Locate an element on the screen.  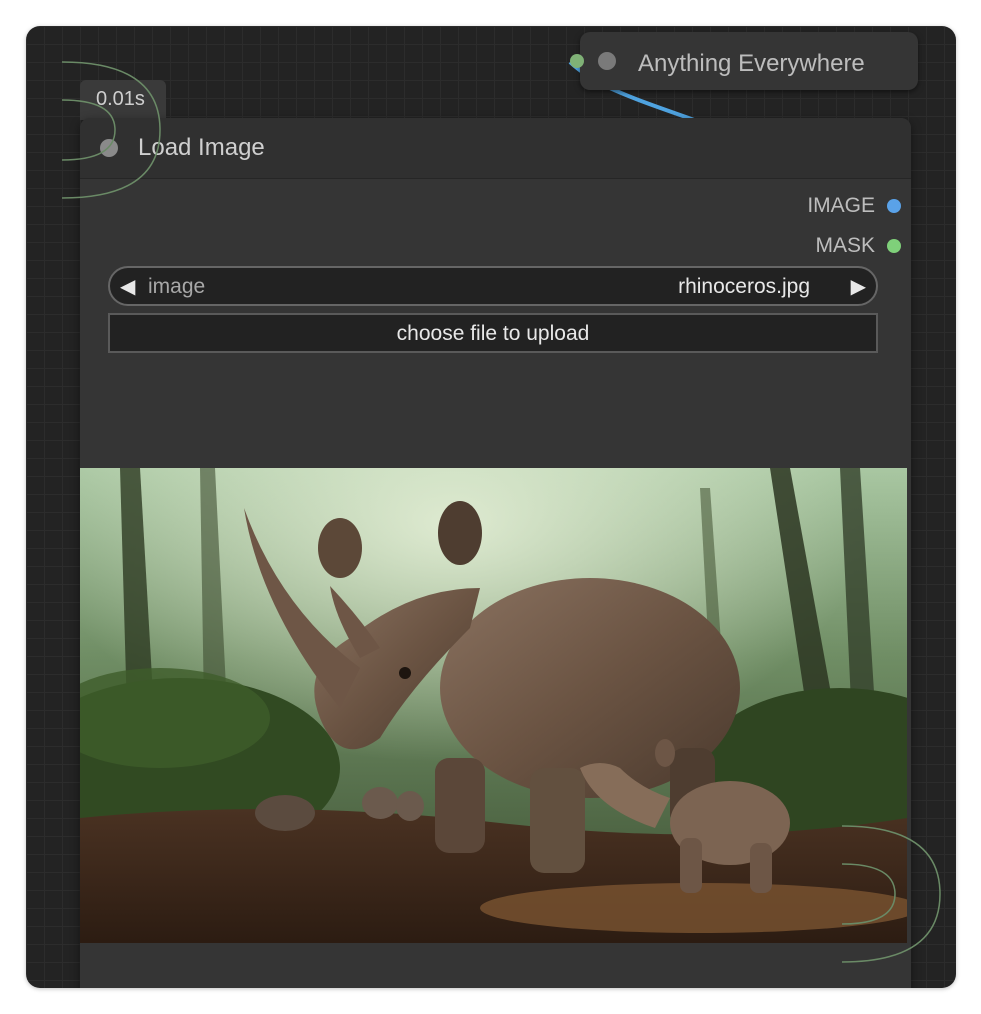
combo-label: image is located at coordinates (177, 286).